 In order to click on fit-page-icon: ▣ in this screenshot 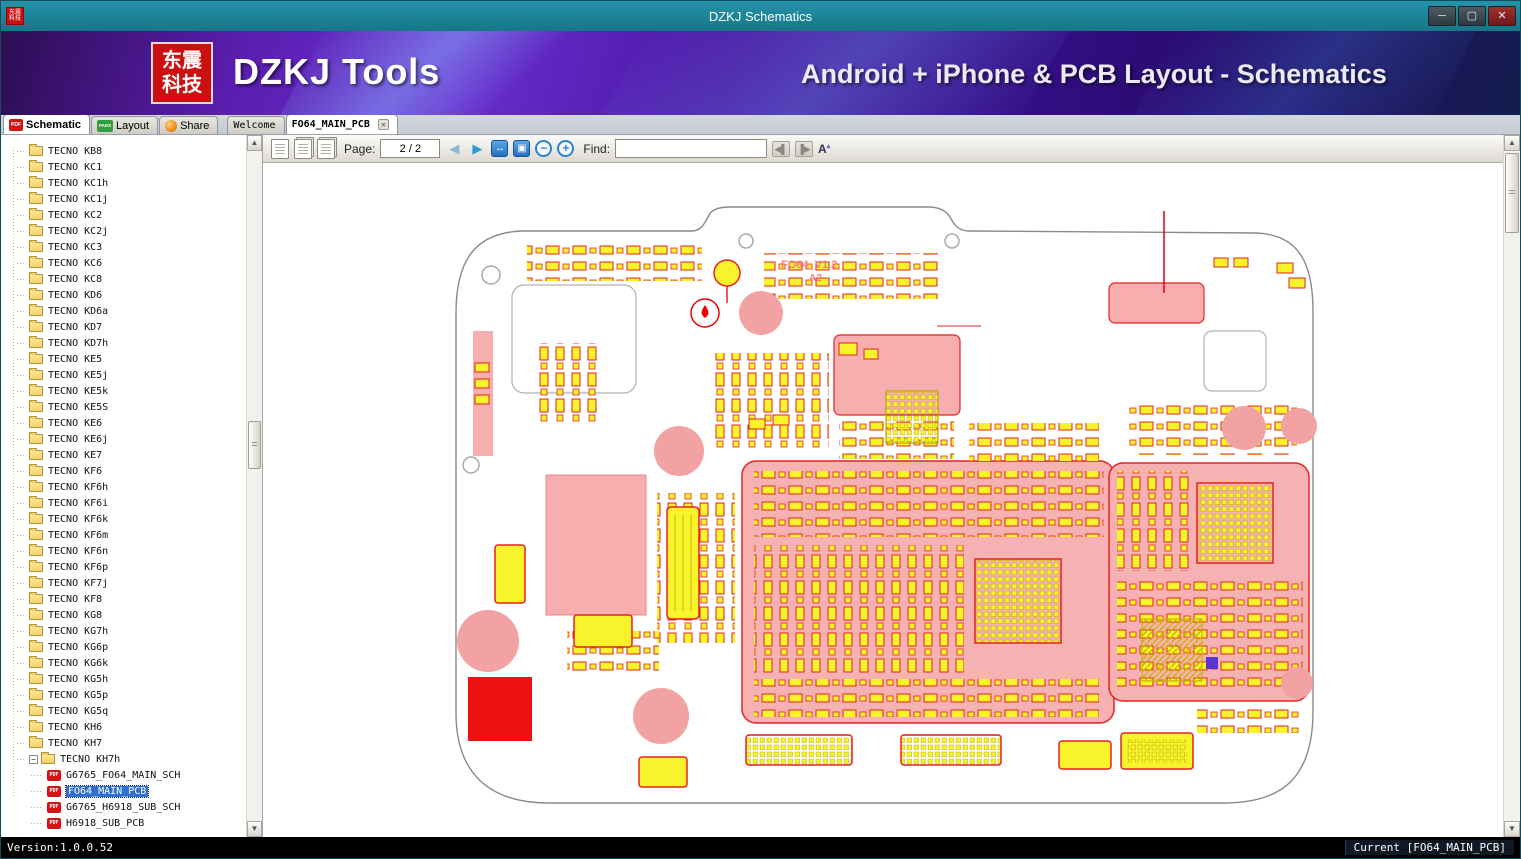, I will do `click(522, 148)`.